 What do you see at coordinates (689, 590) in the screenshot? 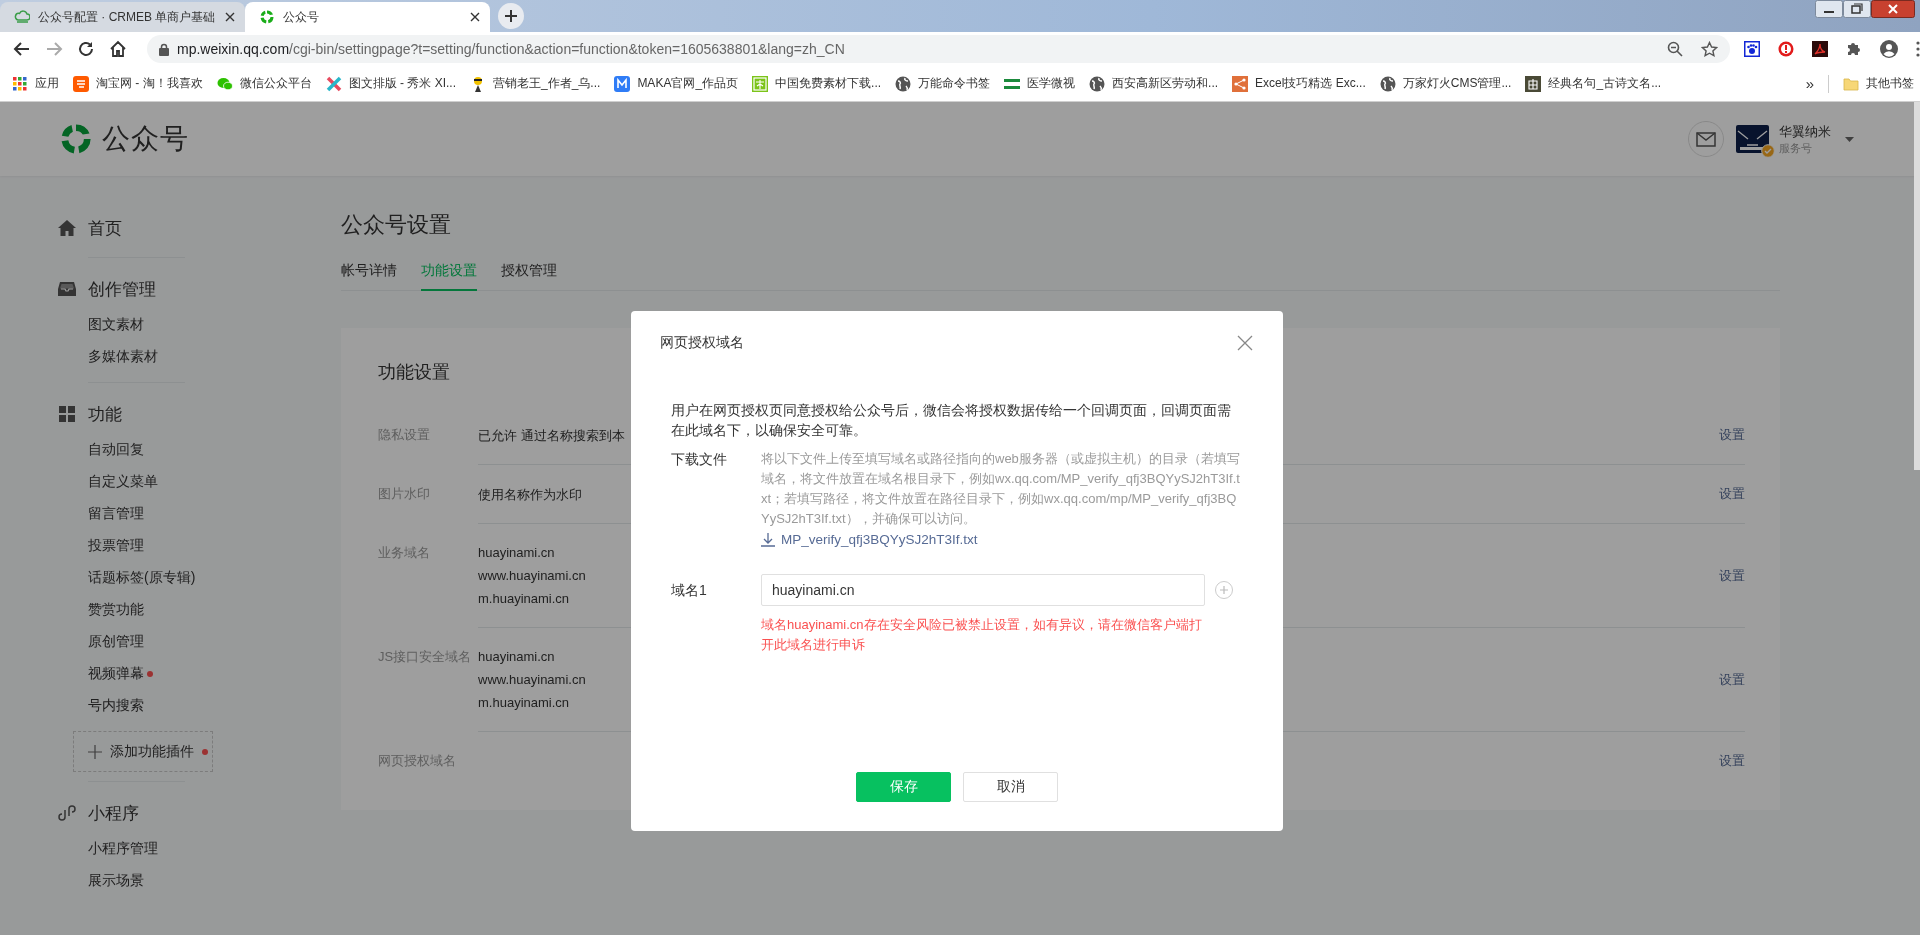
I see `field-label: 域名1` at bounding box center [689, 590].